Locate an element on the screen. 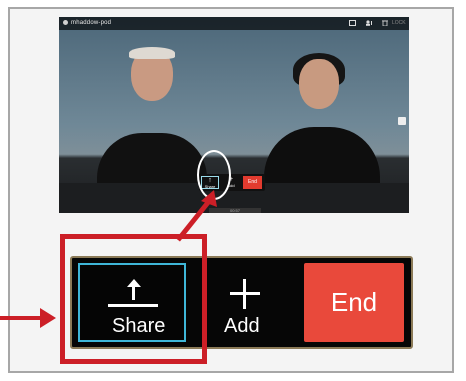  end-call-button: End is located at coordinates (354, 302).